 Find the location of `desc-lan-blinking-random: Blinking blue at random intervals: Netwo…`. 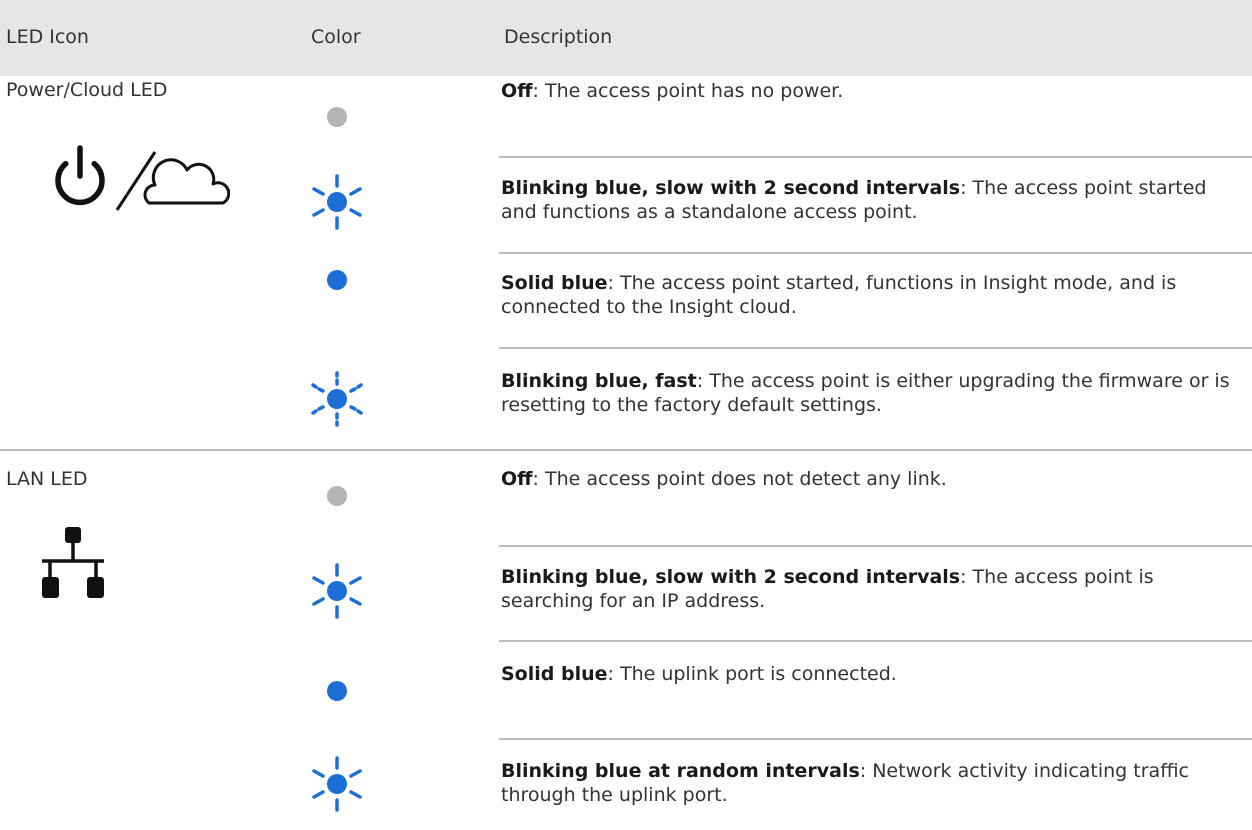

desc-lan-blinking-random: Blinking blue at random intervals: Netwo… is located at coordinates (845, 783).